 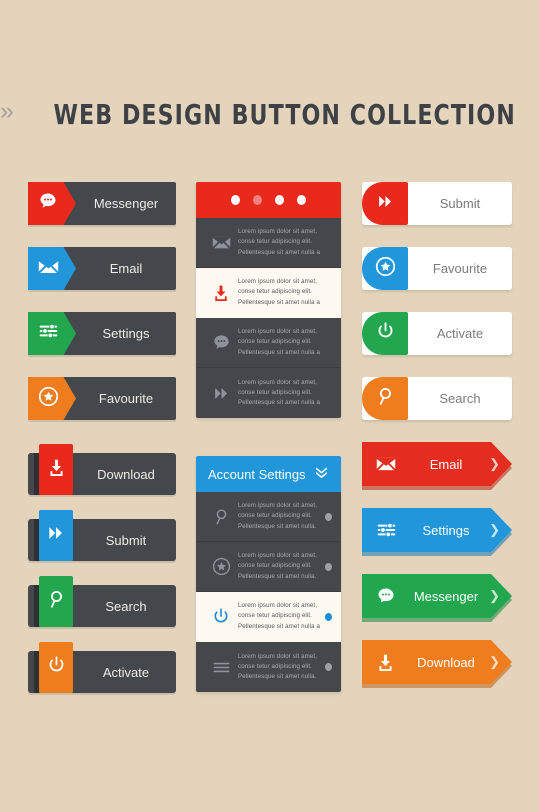 I want to click on panel-dots-header, so click(x=268, y=200).